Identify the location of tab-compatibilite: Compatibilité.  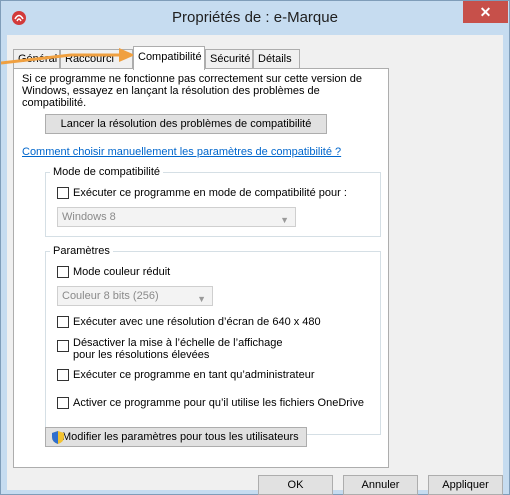
(169, 58).